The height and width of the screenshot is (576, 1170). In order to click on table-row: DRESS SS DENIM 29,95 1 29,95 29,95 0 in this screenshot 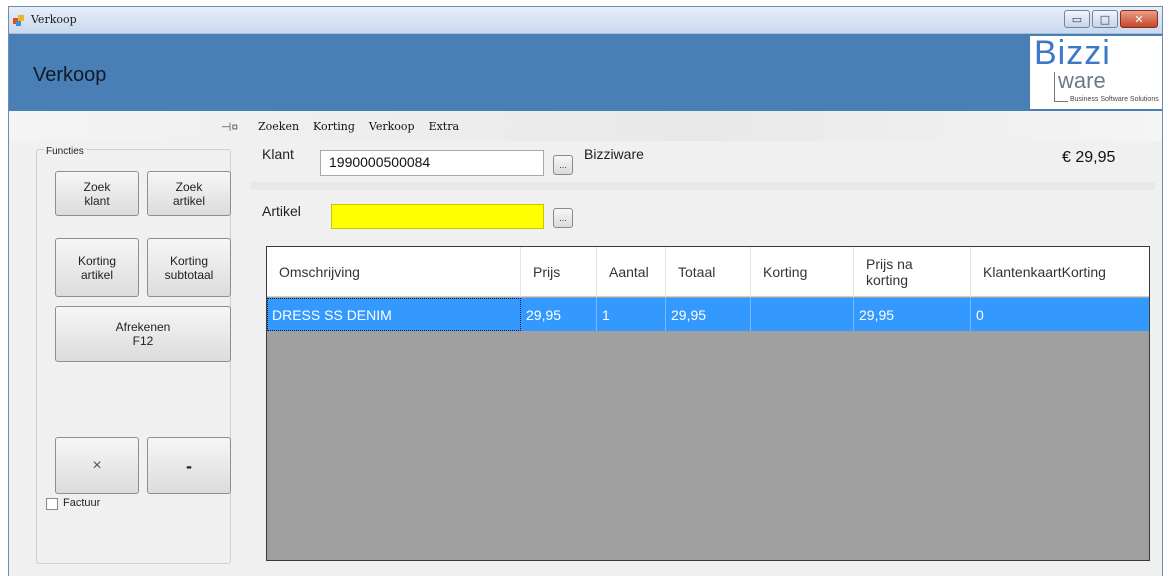, I will do `click(708, 314)`.